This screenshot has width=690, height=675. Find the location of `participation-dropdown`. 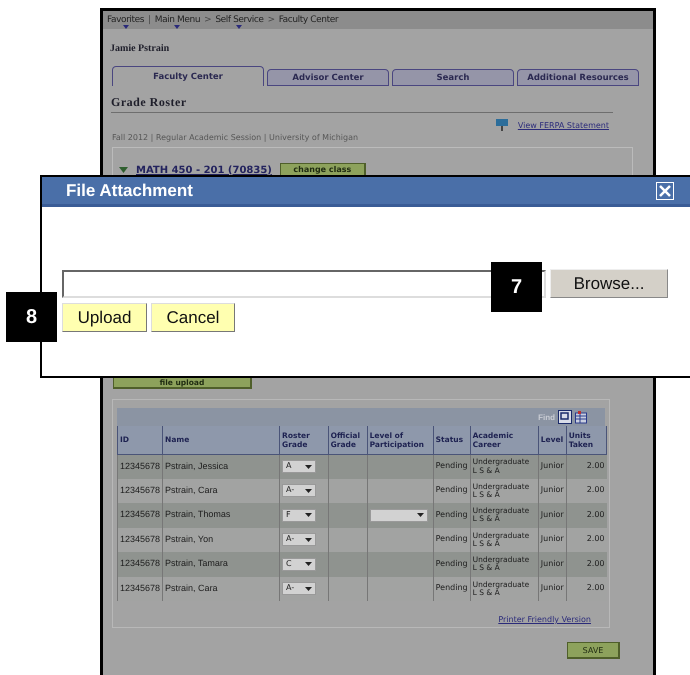

participation-dropdown is located at coordinates (399, 515).